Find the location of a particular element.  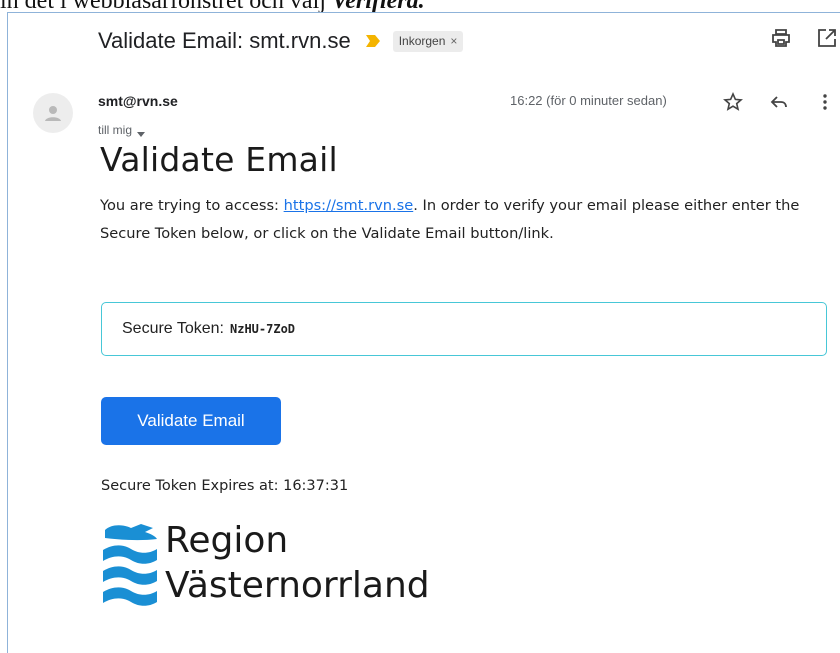

print-icon is located at coordinates (781, 38).